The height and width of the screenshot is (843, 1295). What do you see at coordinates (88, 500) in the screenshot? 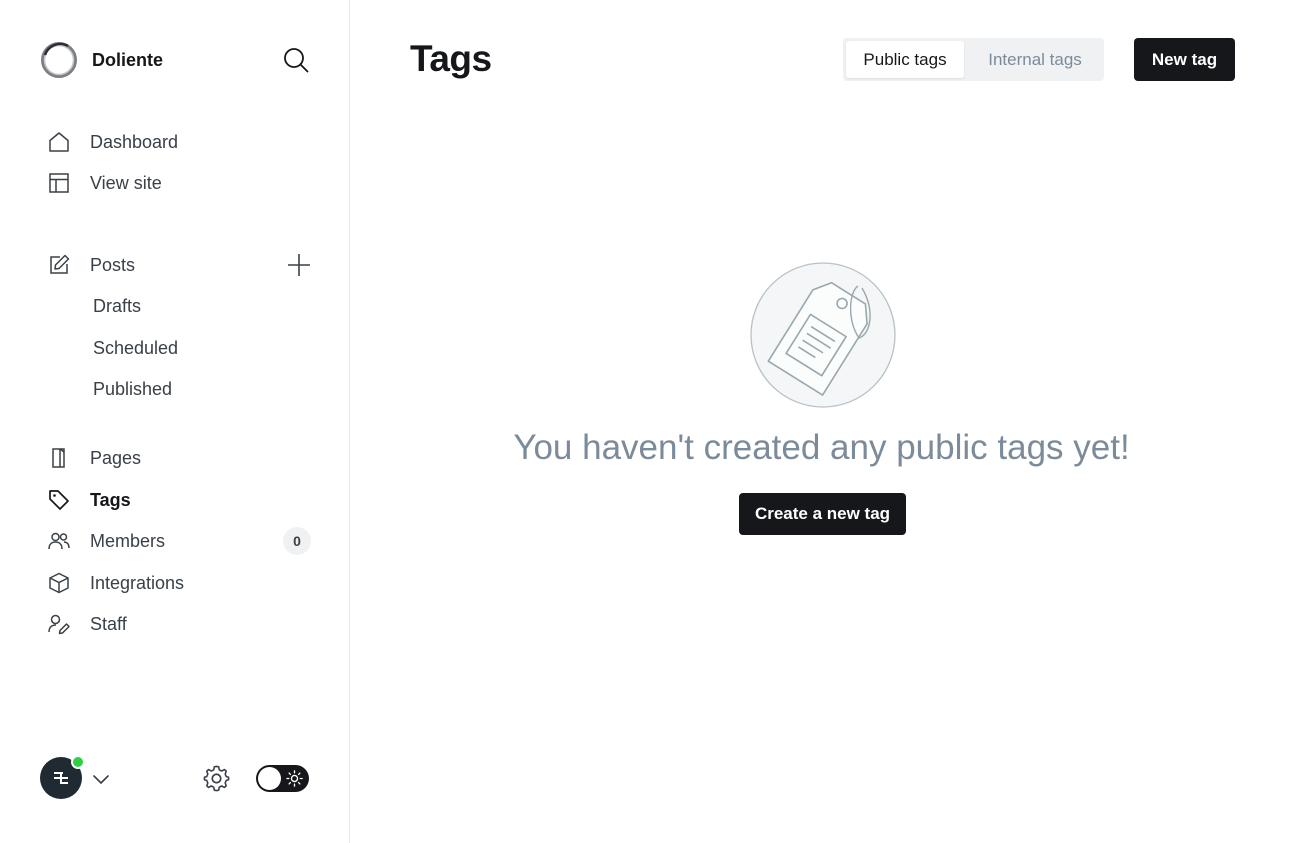
I see `nav-tags: Tags` at bounding box center [88, 500].